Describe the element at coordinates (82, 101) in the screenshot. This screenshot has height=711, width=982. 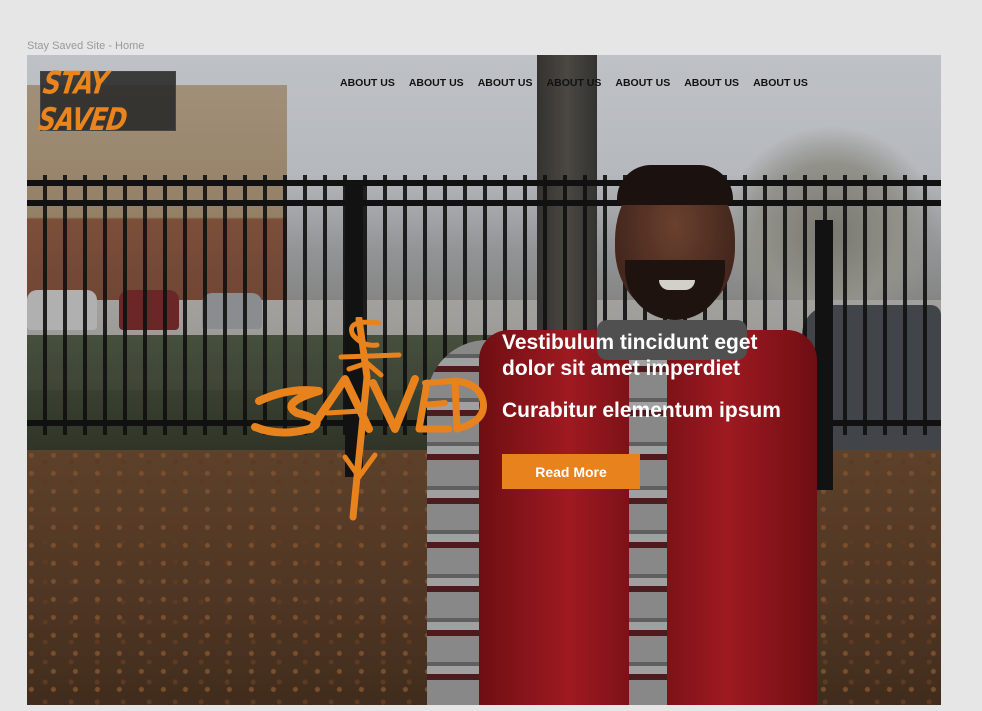
I see `logo-text: STAY SAVED` at that location.